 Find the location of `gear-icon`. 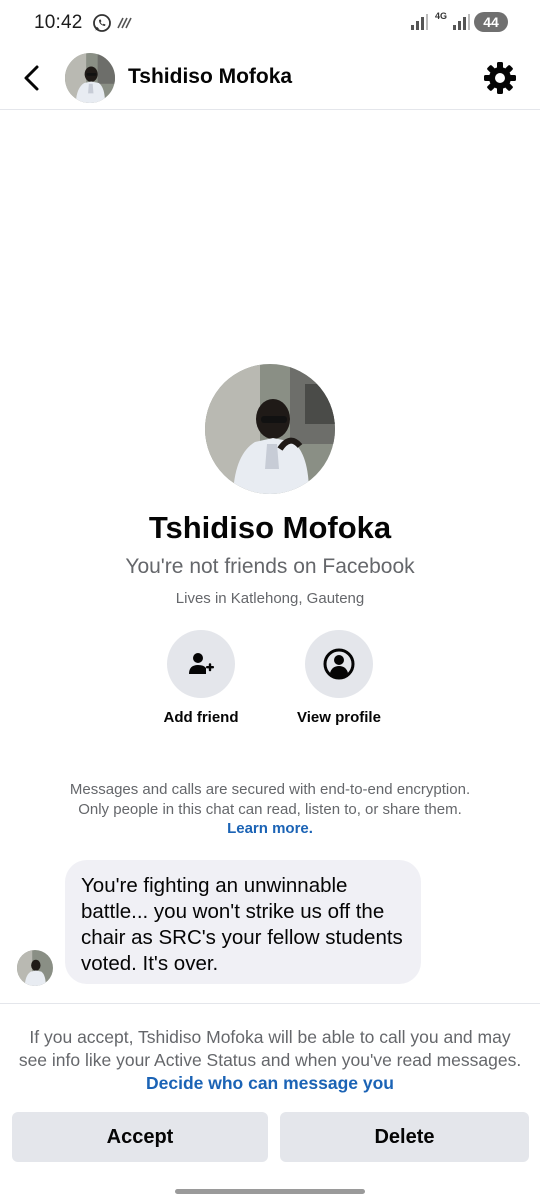

gear-icon is located at coordinates (500, 78).